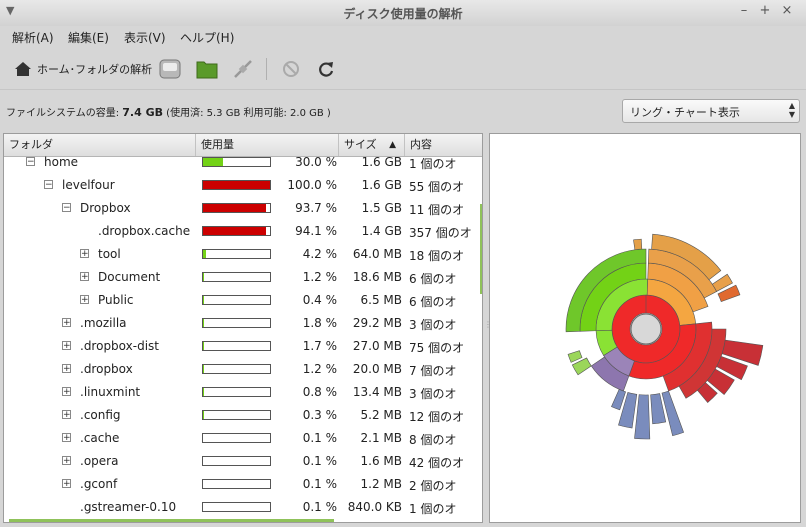  What do you see at coordinates (481, 249) in the screenshot?
I see `vertical-scrollbar` at bounding box center [481, 249].